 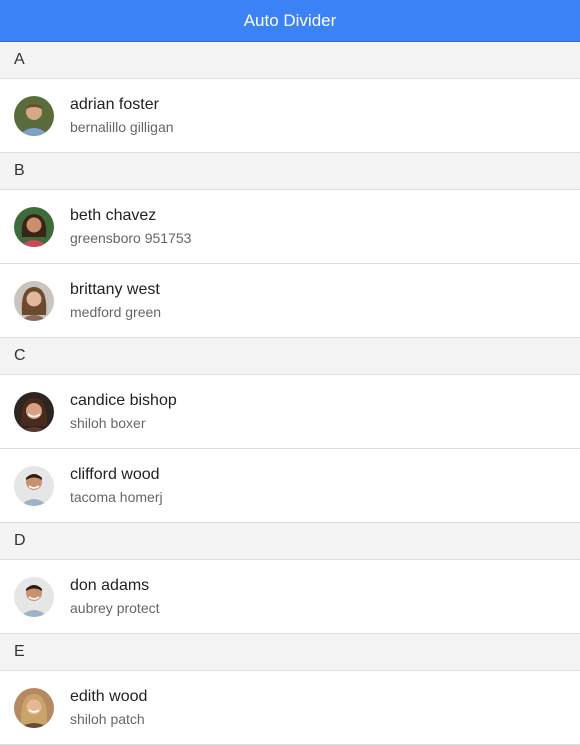 What do you see at coordinates (290, 60) in the screenshot?
I see `divider-a: A` at bounding box center [290, 60].